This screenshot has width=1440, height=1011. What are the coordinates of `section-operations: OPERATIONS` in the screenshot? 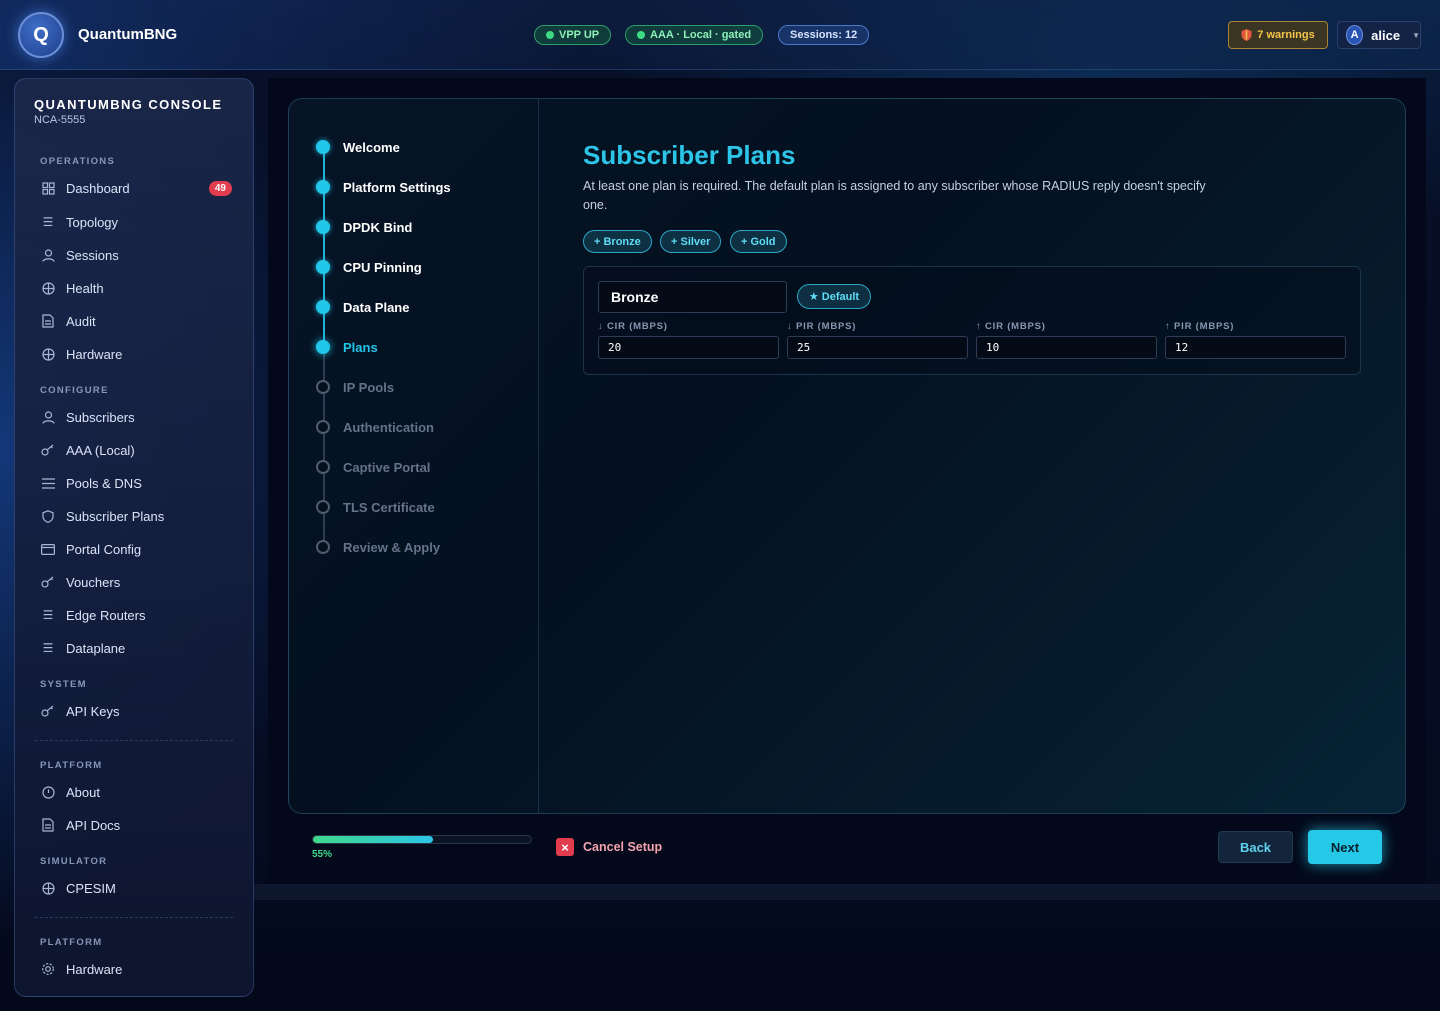 It's located at (78, 161).